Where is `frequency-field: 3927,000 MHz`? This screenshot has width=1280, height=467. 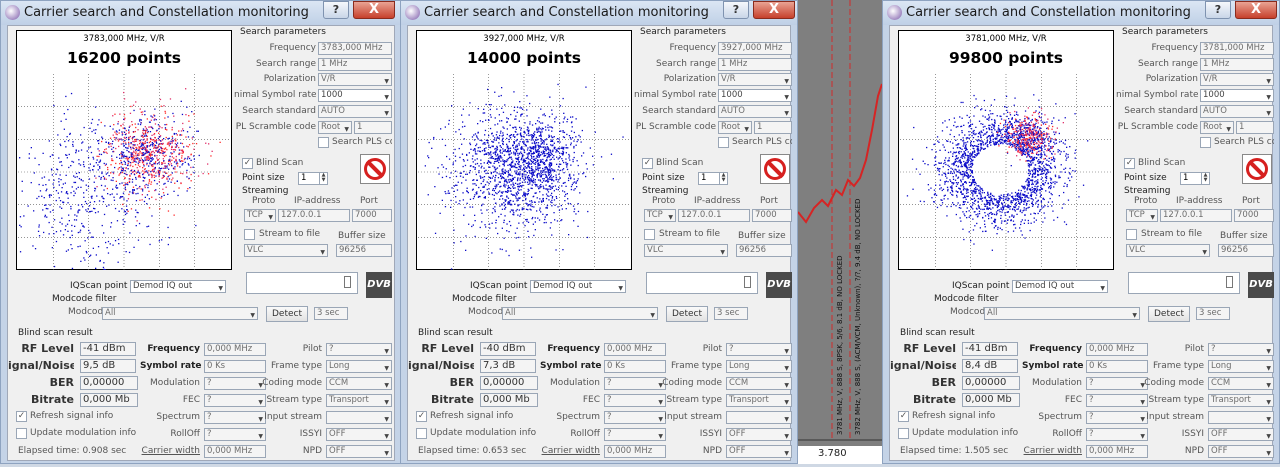 frequency-field: 3927,000 MHz is located at coordinates (755, 48).